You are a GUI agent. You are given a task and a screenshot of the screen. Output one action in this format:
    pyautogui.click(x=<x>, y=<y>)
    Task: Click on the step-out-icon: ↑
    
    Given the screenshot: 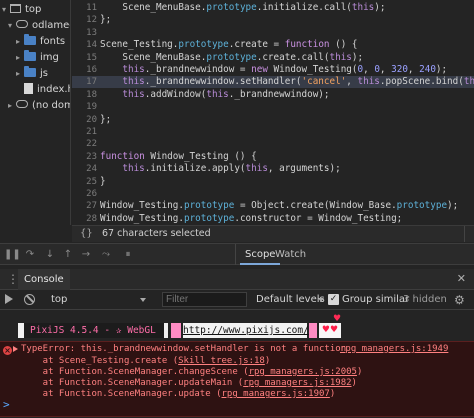 What is the action you would take?
    pyautogui.click(x=68, y=255)
    